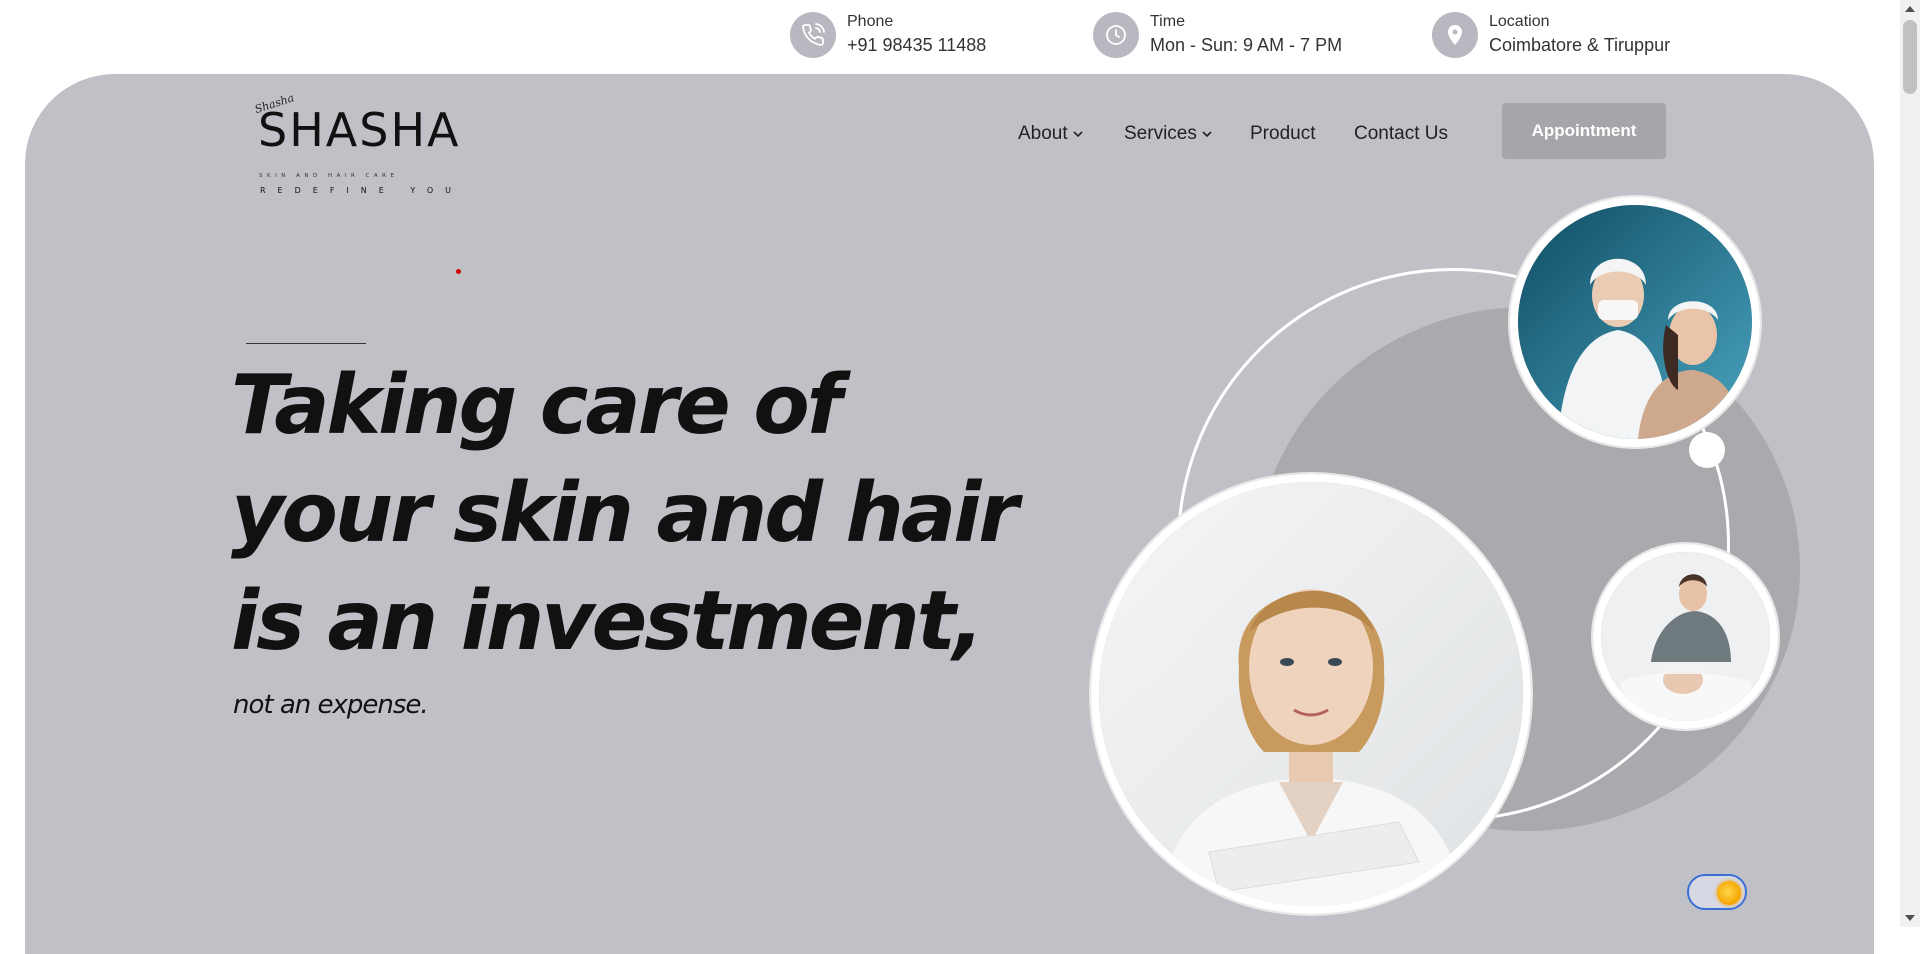  I want to click on appointment-button: Appointment, so click(1584, 131).